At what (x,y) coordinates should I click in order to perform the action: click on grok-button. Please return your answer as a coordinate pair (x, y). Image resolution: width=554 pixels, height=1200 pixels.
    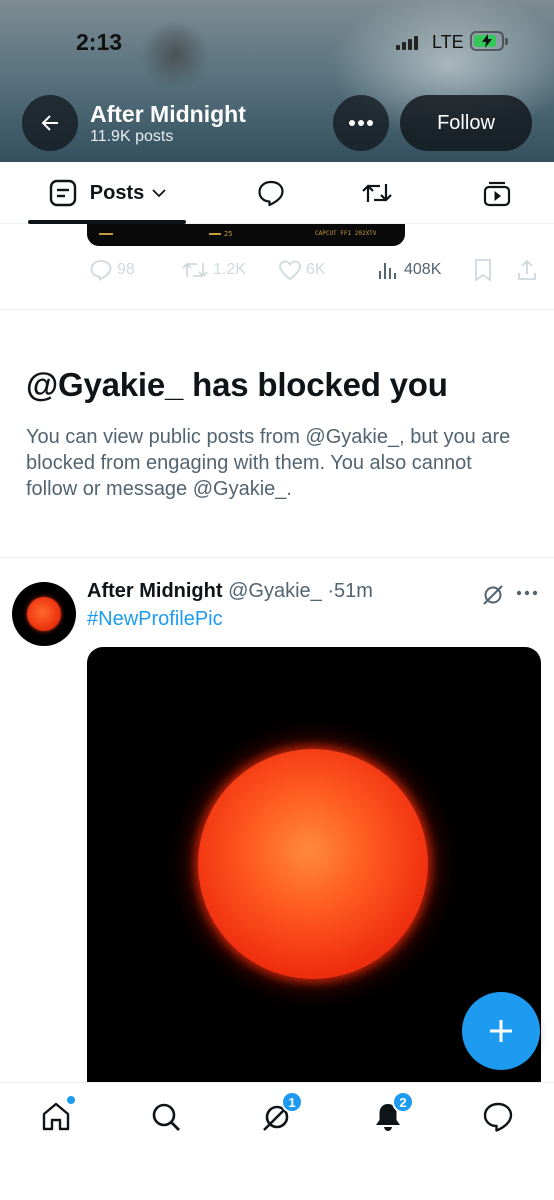
    Looking at the image, I should click on (493, 597).